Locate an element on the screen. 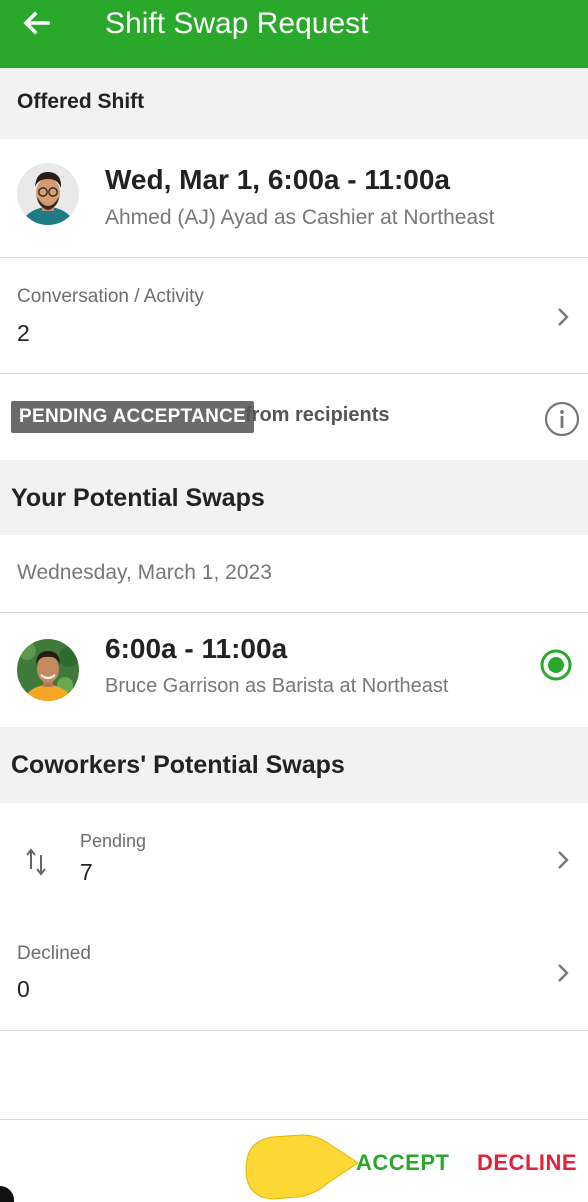 Image resolution: width=588 pixels, height=1202 pixels. status-badge: PENDING ACCEPTANCE is located at coordinates (133, 417).